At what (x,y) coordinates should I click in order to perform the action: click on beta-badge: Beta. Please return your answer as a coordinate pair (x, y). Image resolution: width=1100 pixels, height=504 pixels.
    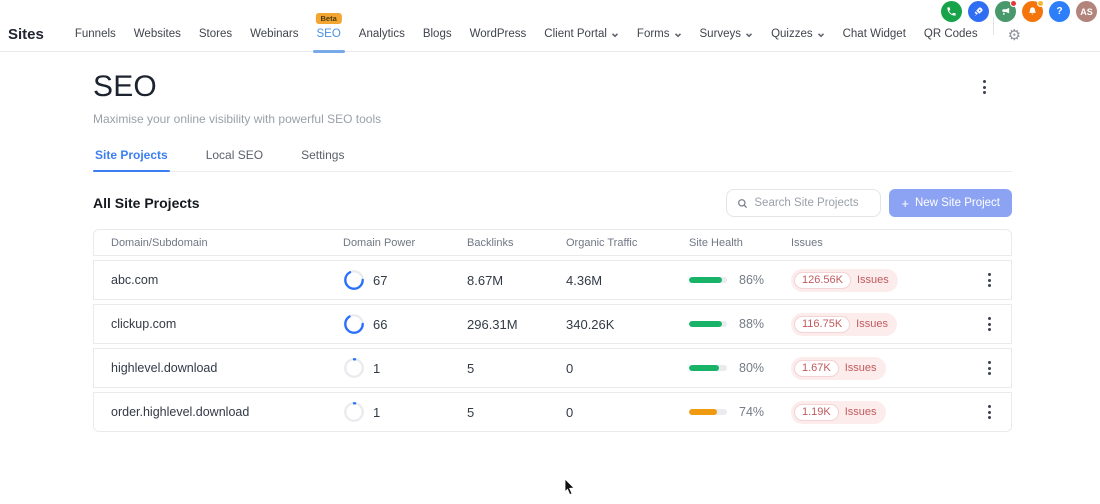
    Looking at the image, I should click on (328, 18).